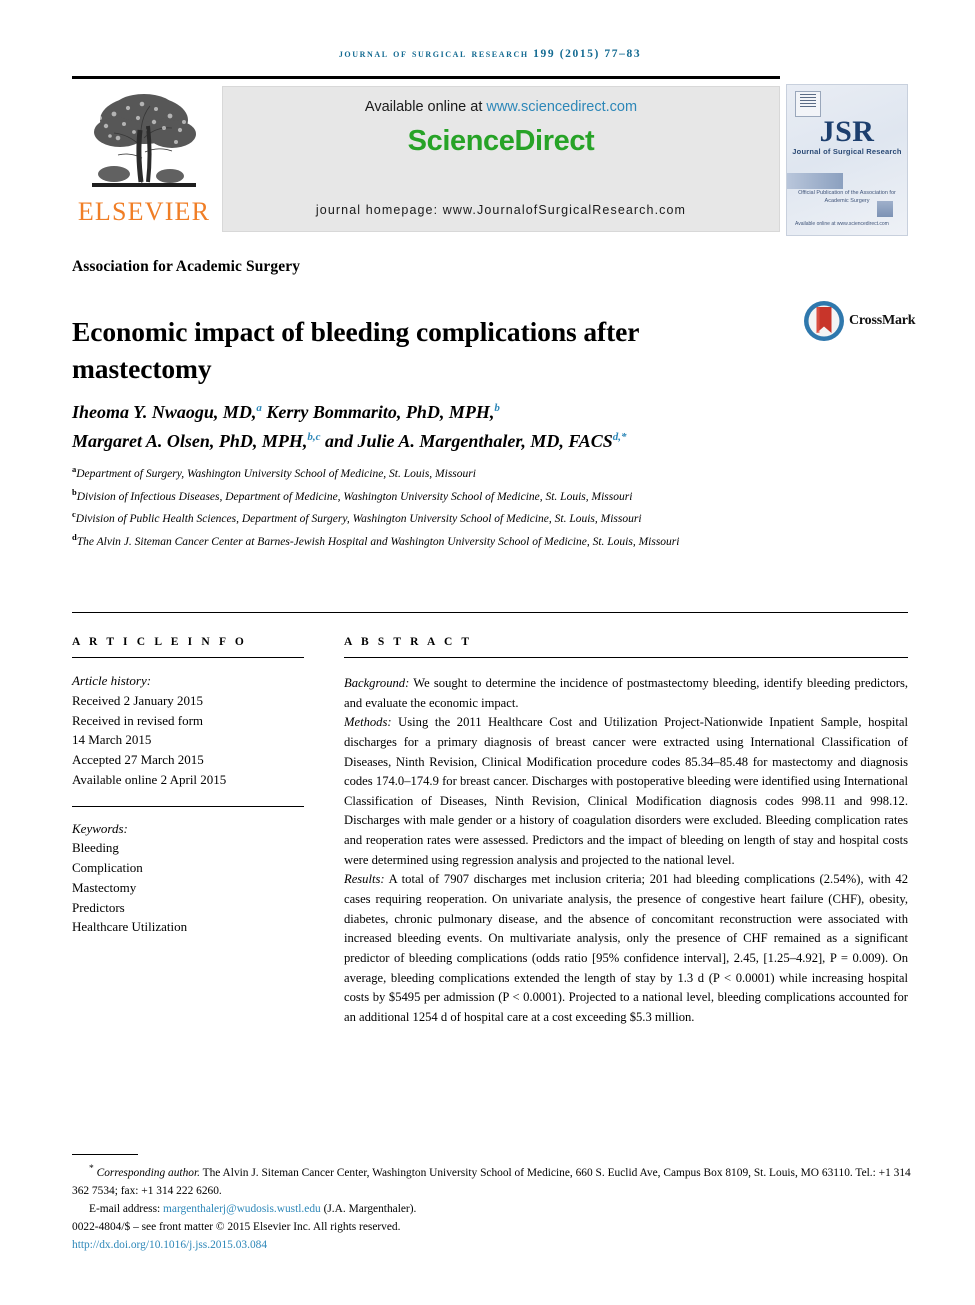 This screenshot has height=1305, width=975. Describe the element at coordinates (148, 1172) in the screenshot. I see `corresponding-author-label: Corresponding author.` at that location.